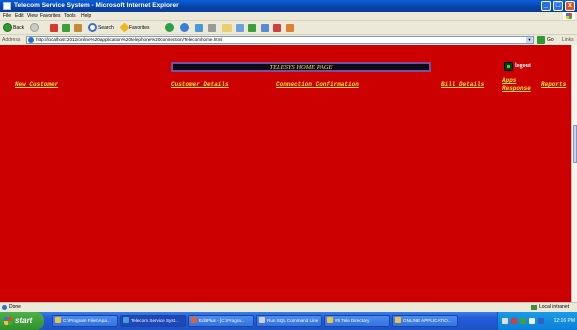 The height and width of the screenshot is (330, 577). I want to click on editplus-icon, so click(194, 320).